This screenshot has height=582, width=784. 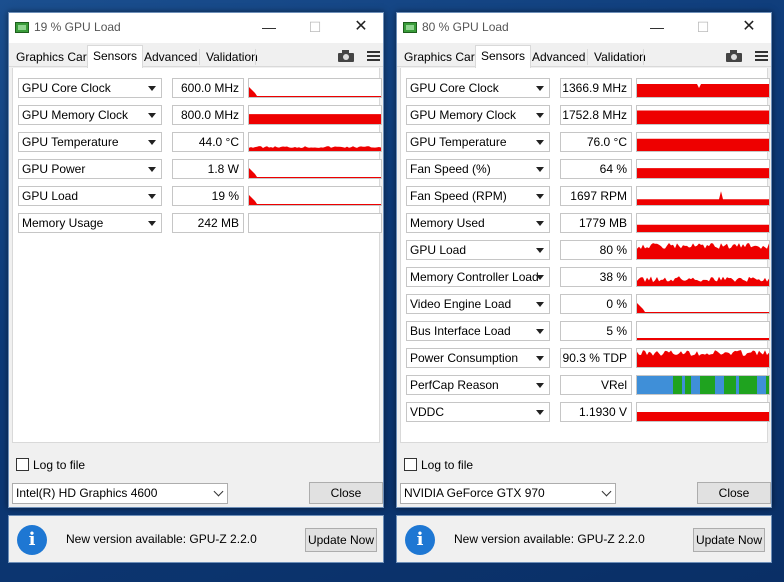 I want to click on sensor-name-select: Memory Usage, so click(x=90, y=223).